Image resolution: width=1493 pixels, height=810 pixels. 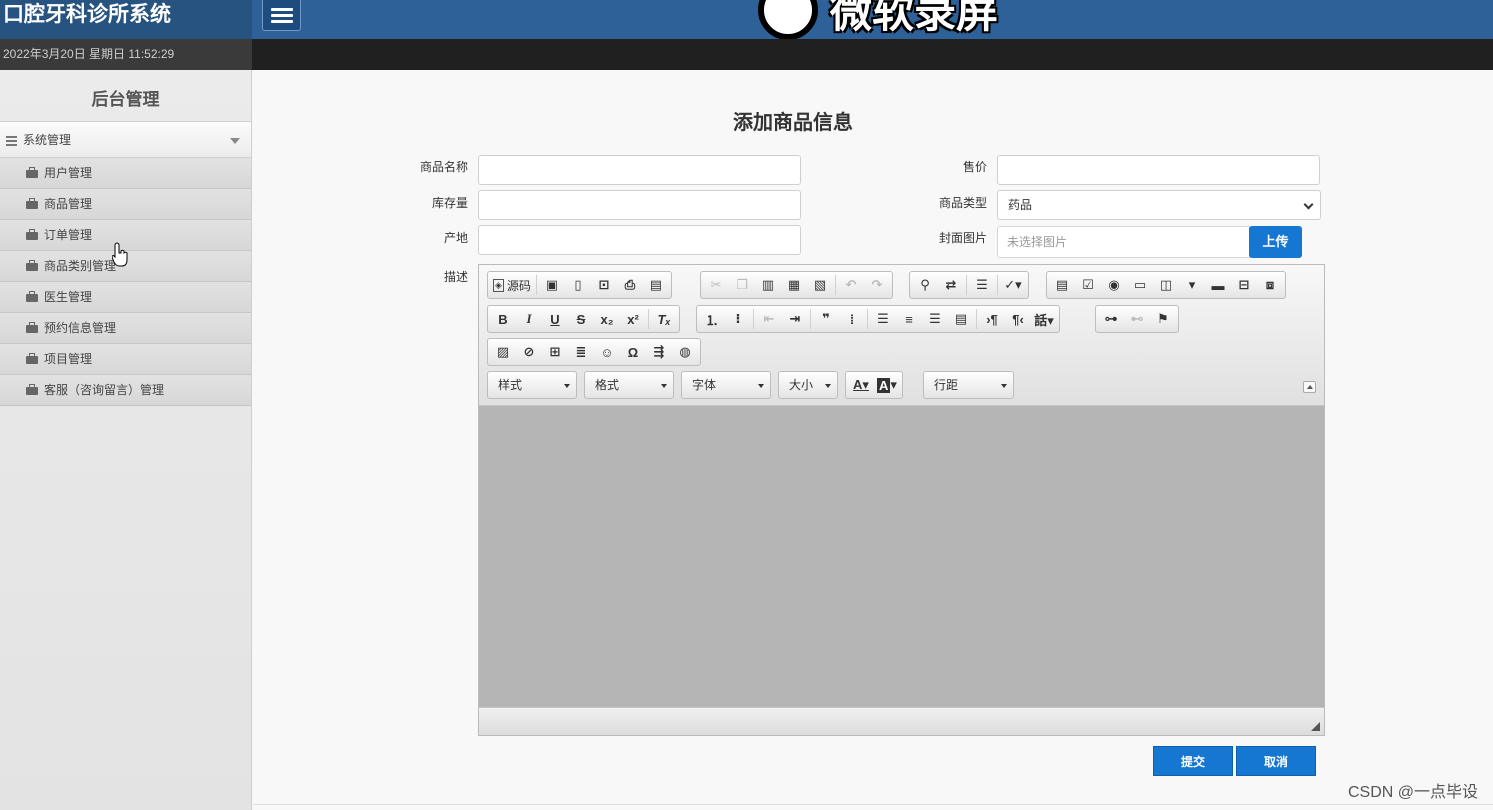 What do you see at coordinates (1111, 319) in the screenshot?
I see `link-icon: ⊶` at bounding box center [1111, 319].